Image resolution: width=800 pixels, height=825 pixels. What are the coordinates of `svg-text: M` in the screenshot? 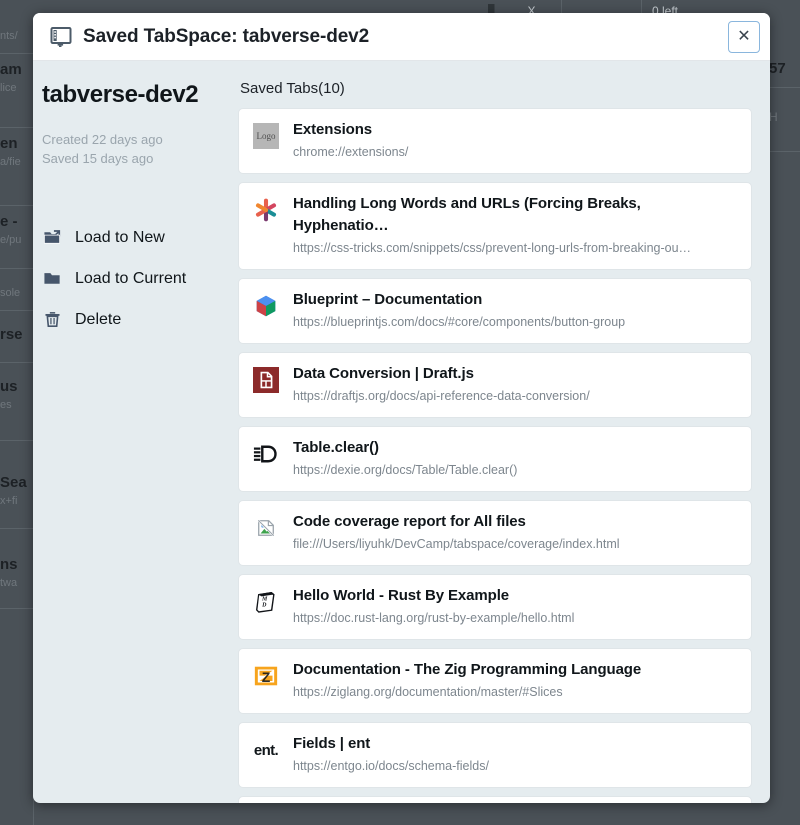 It's located at (264, 600).